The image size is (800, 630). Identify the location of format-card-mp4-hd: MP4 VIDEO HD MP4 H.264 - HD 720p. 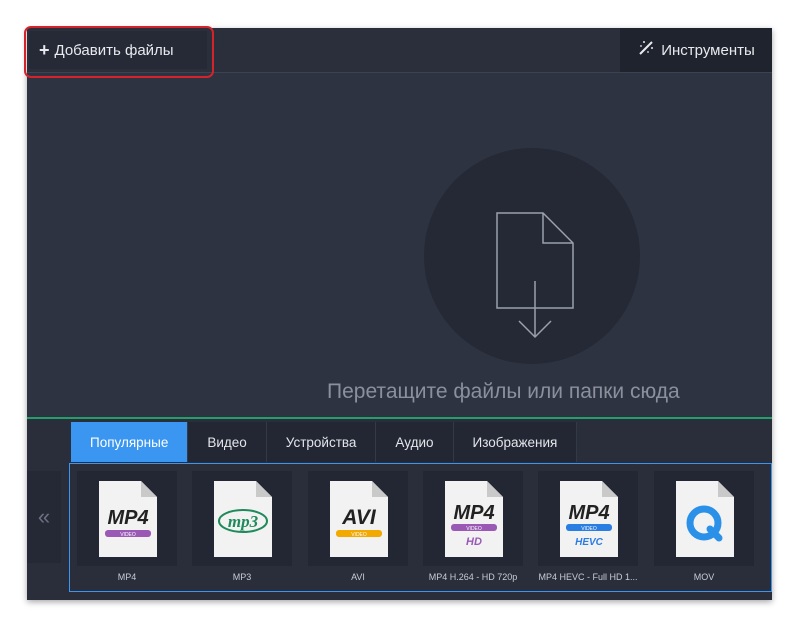
(473, 526).